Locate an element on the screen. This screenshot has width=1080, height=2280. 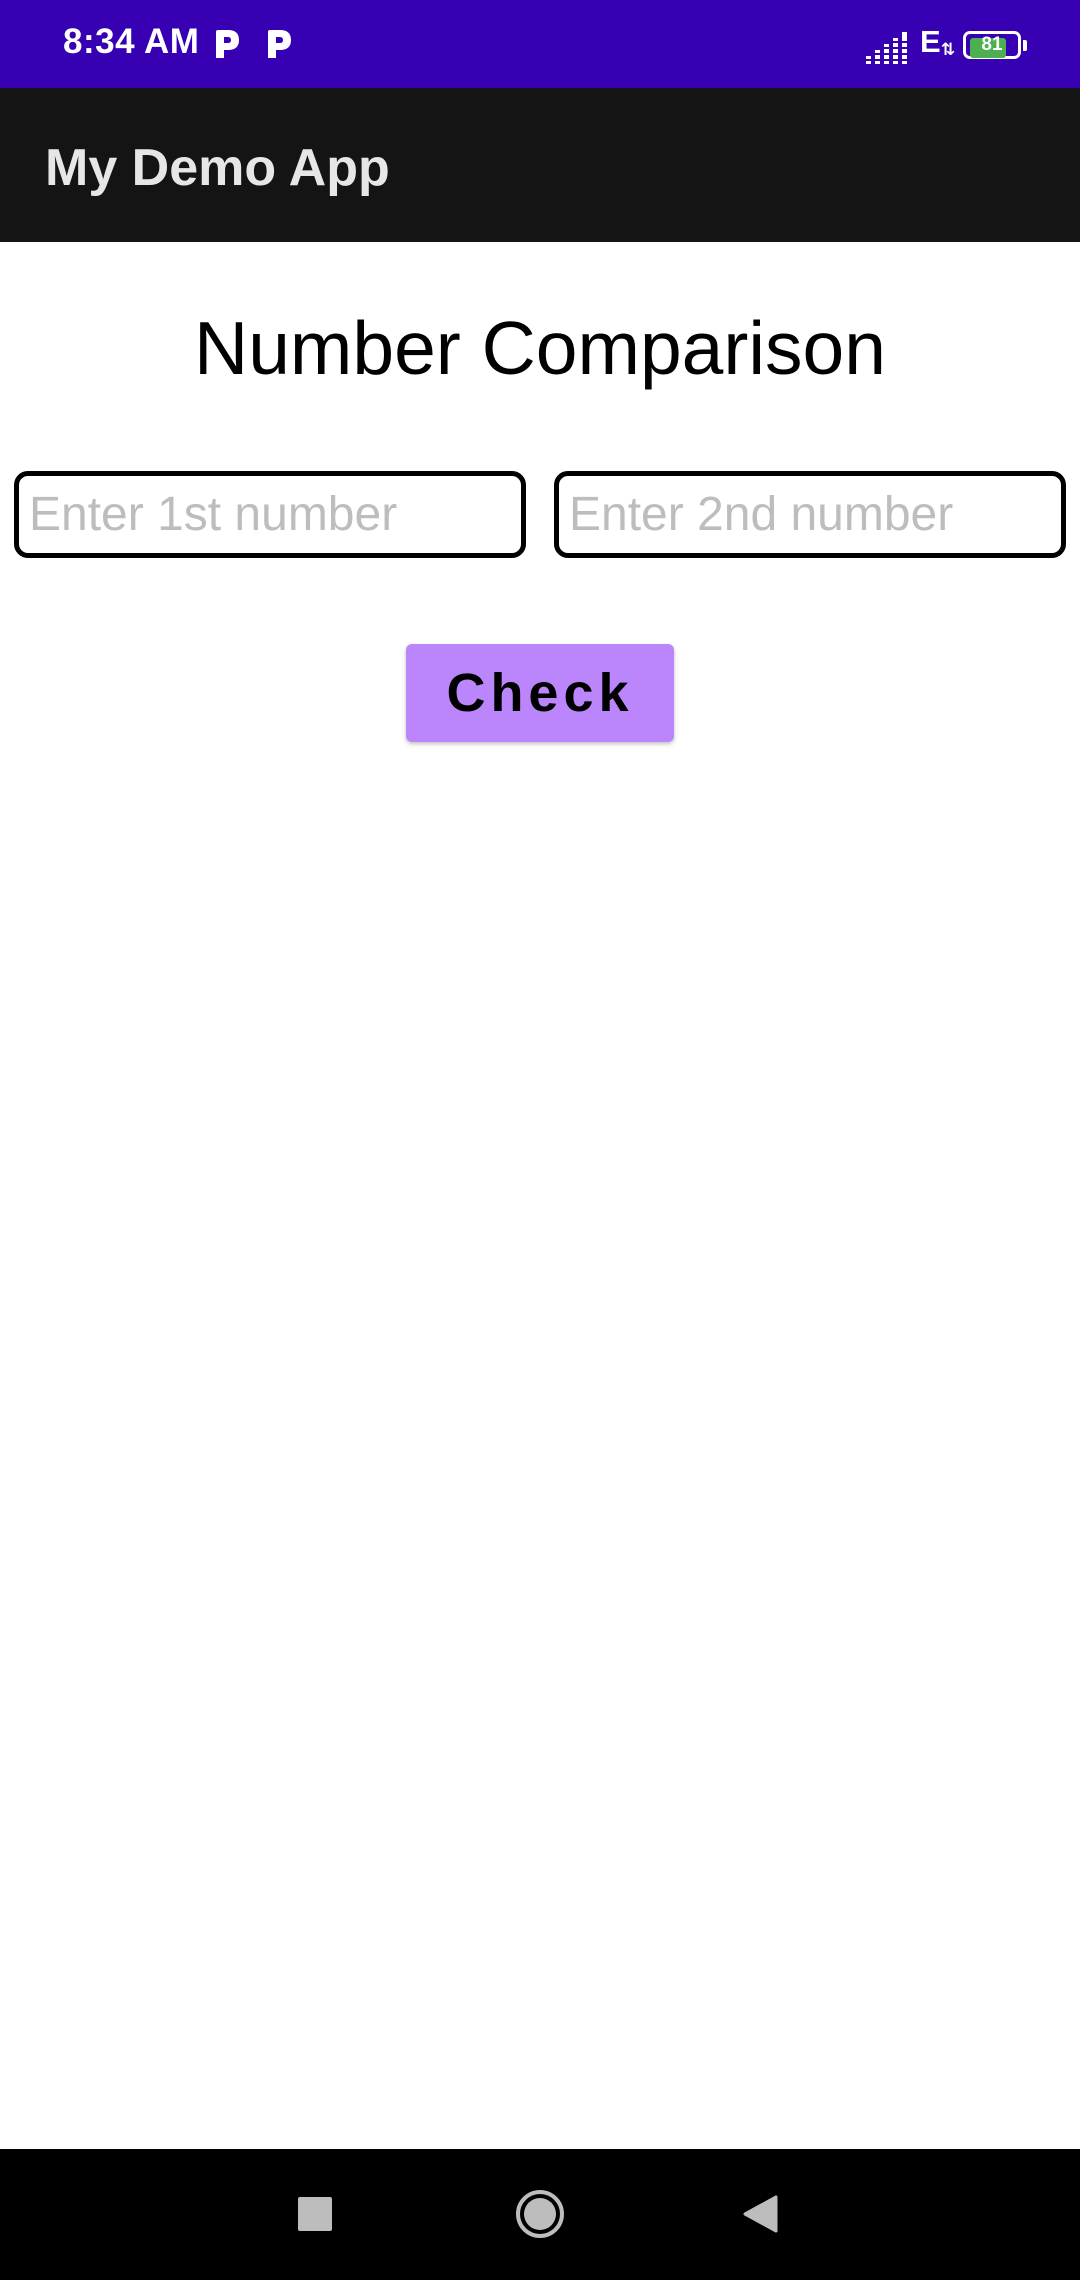
second-number-input is located at coordinates (810, 514).